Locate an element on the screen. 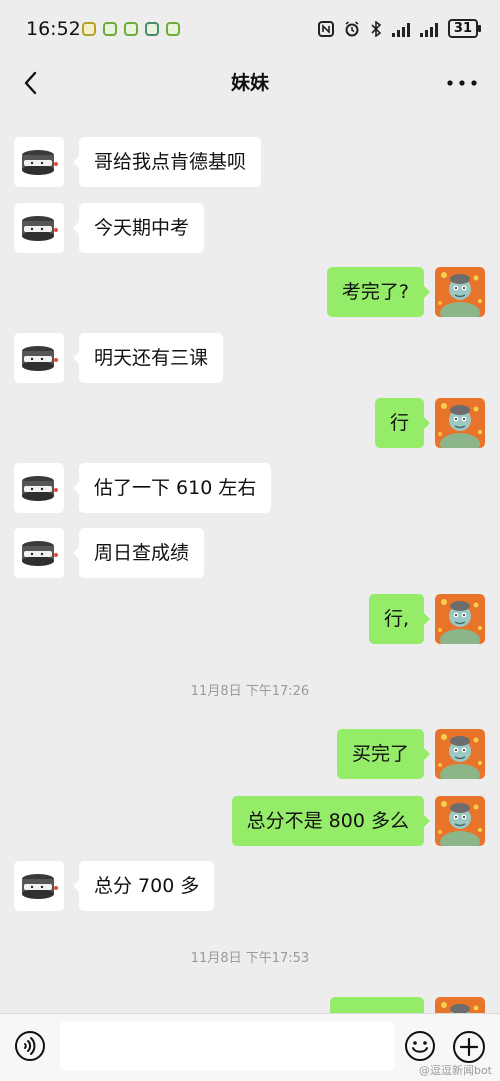 The width and height of the screenshot is (500, 1081). message-bubble: 行 is located at coordinates (402, 423).